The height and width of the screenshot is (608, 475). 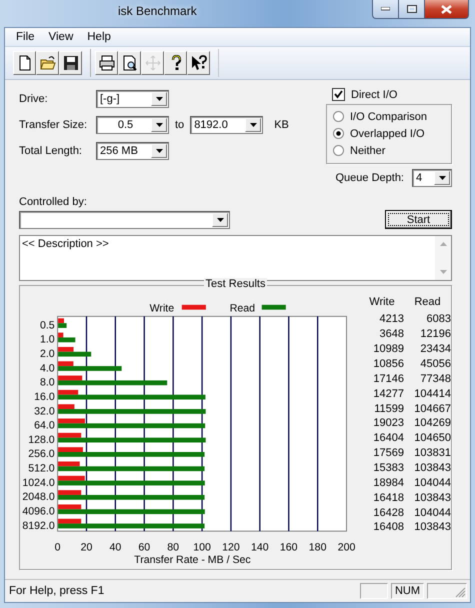 I want to click on tick-label: 80, so click(x=173, y=547).